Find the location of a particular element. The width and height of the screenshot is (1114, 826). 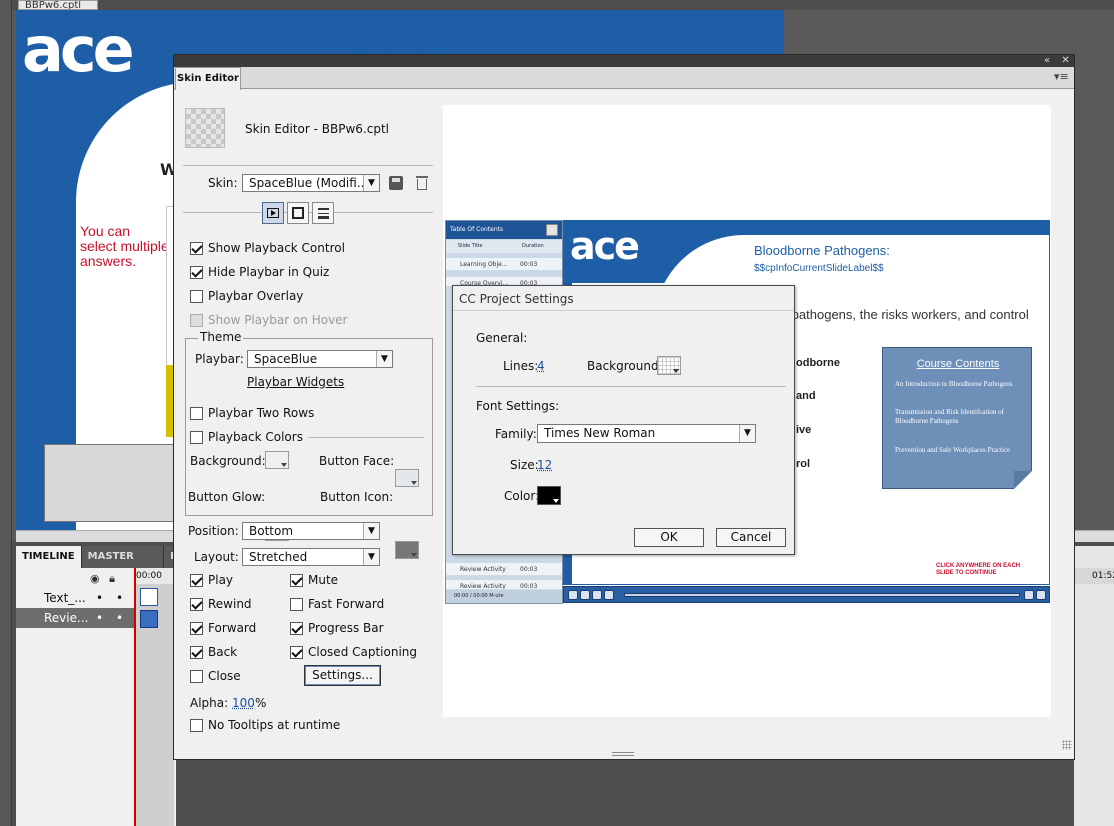

review-block is located at coordinates (149, 619).